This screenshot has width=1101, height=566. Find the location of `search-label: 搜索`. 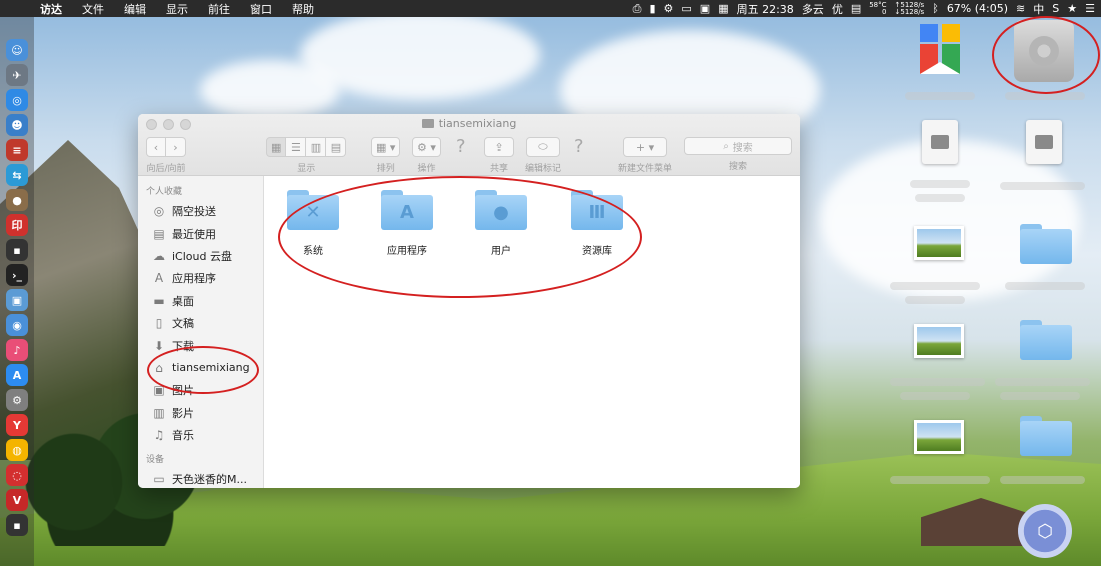

search-label: 搜索 is located at coordinates (737, 167).